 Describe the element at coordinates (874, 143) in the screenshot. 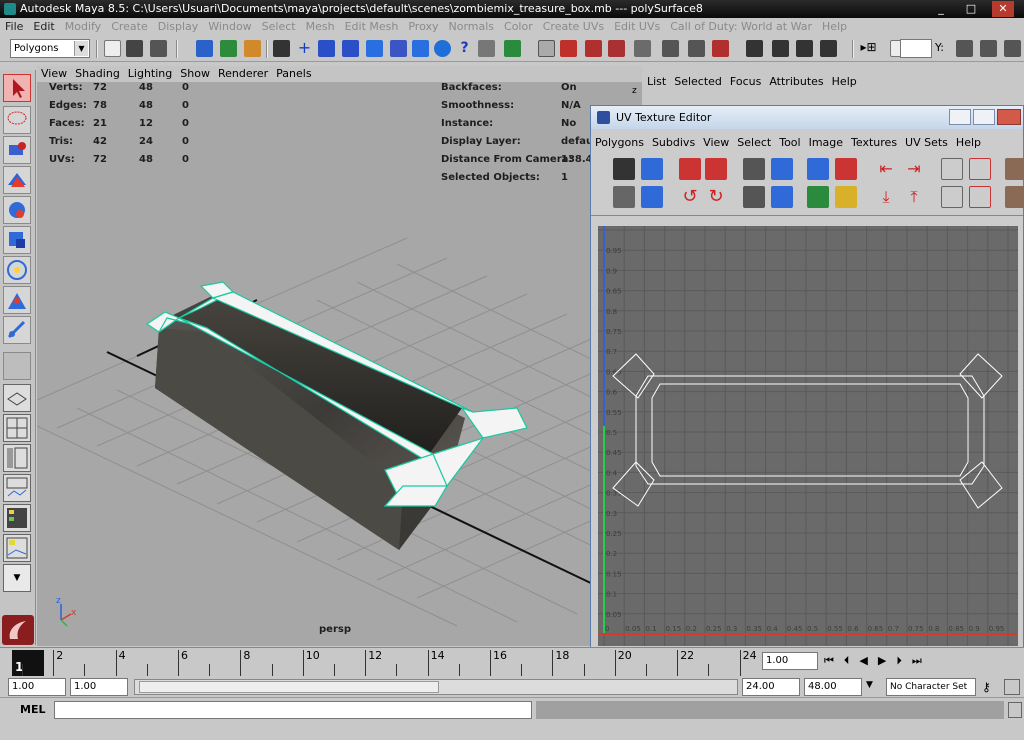

I see `uv-menu-textures: Textures` at that location.